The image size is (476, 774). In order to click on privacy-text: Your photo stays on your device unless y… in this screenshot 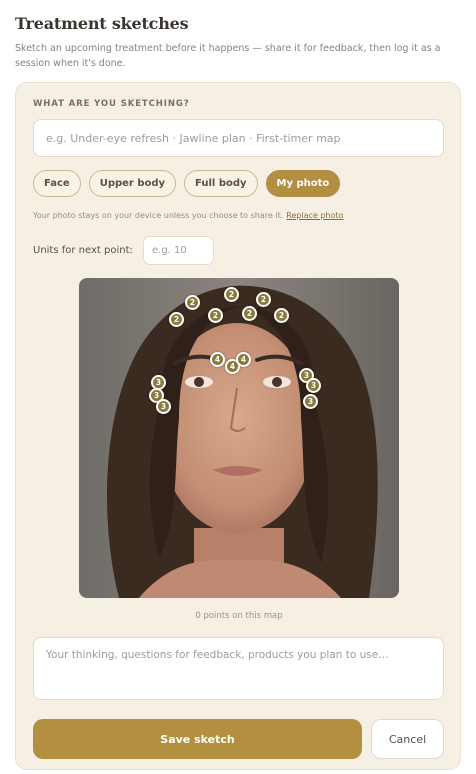, I will do `click(158, 215)`.